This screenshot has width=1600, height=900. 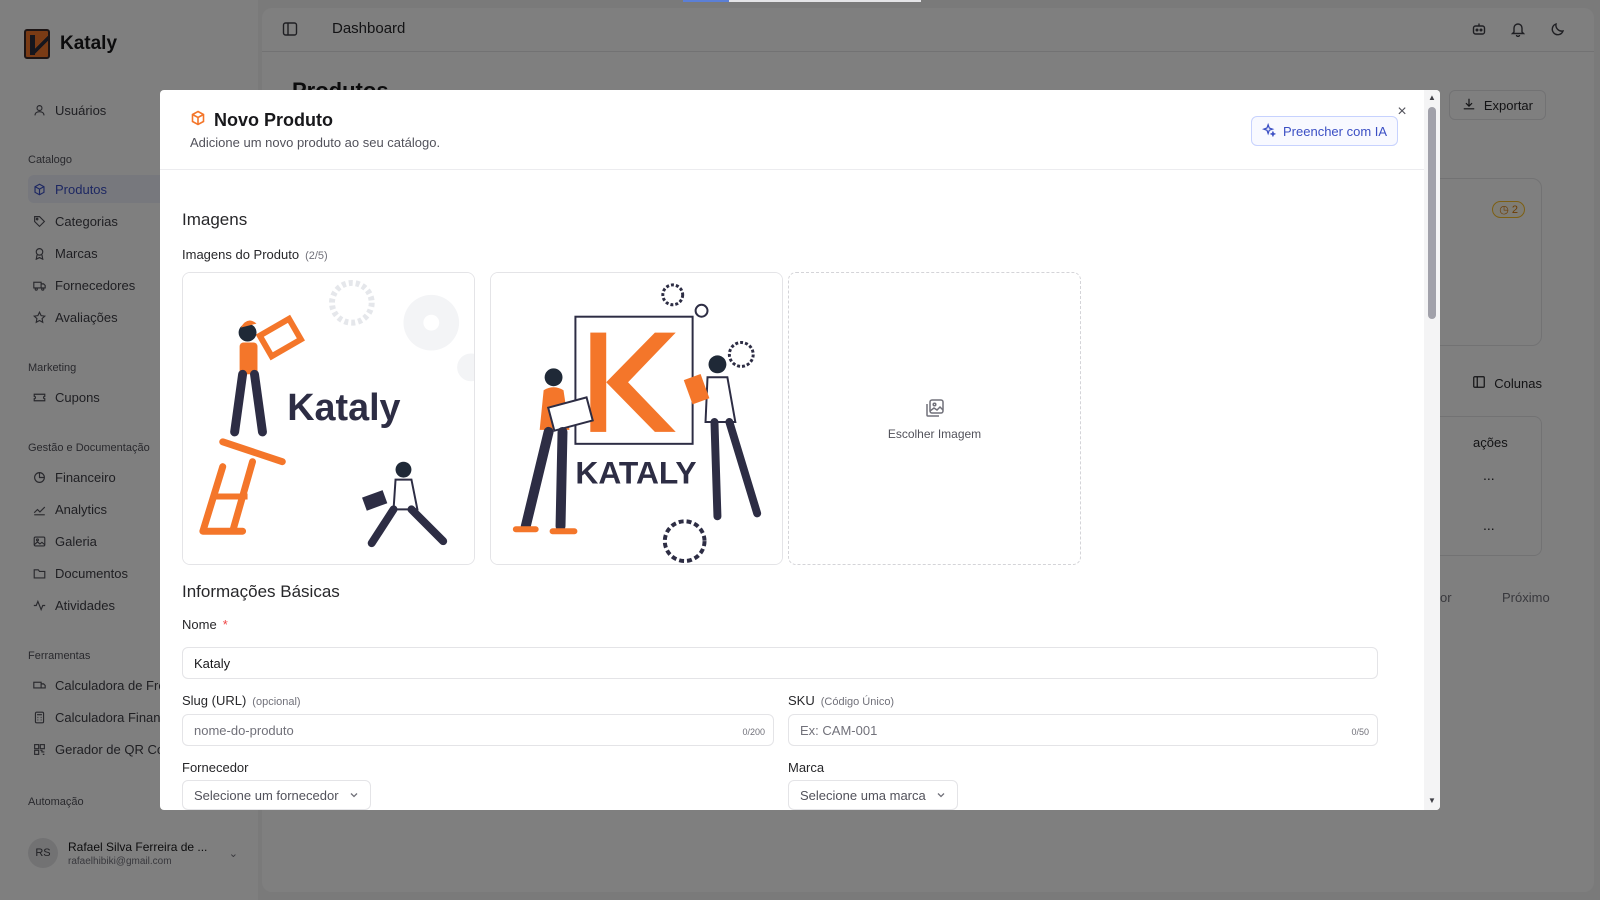 I want to click on kataly-illustration-1: Kataly, so click(x=328, y=418).